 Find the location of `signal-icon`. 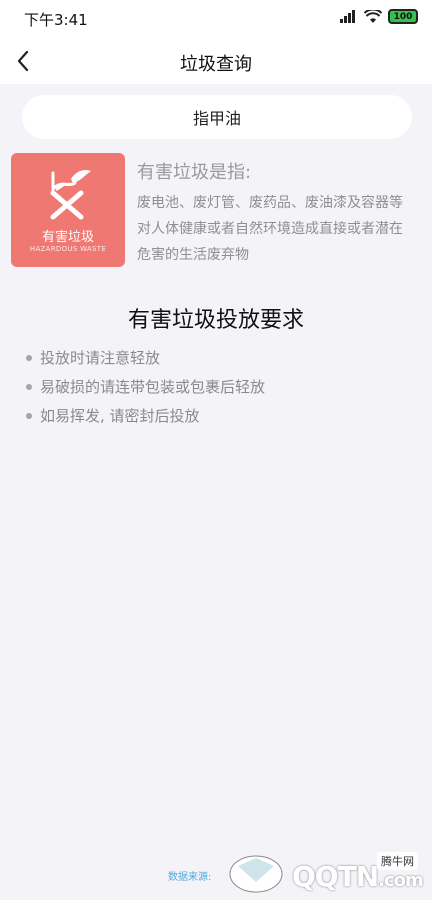

signal-icon is located at coordinates (347, 16).